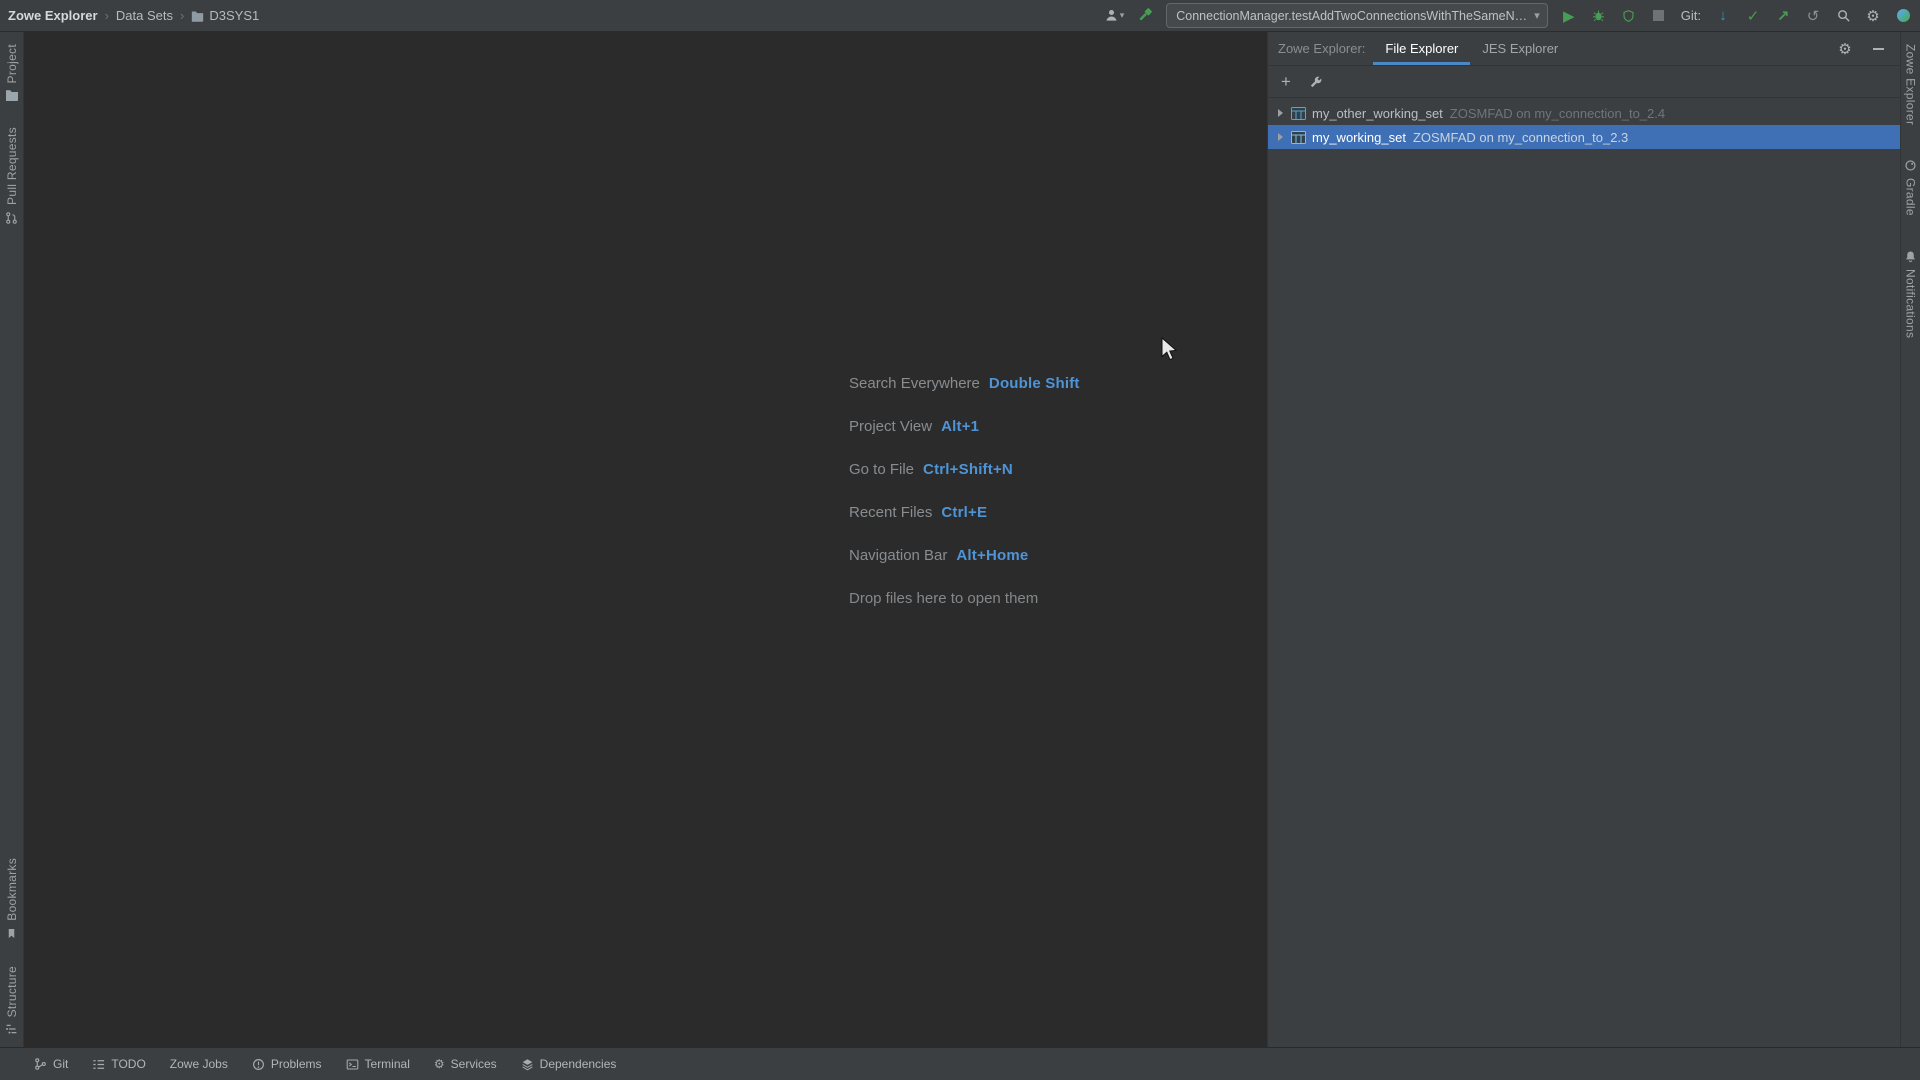 The width and height of the screenshot is (1920, 1080). What do you see at coordinates (128, 1064) in the screenshot?
I see `status-item-label: TODO` at bounding box center [128, 1064].